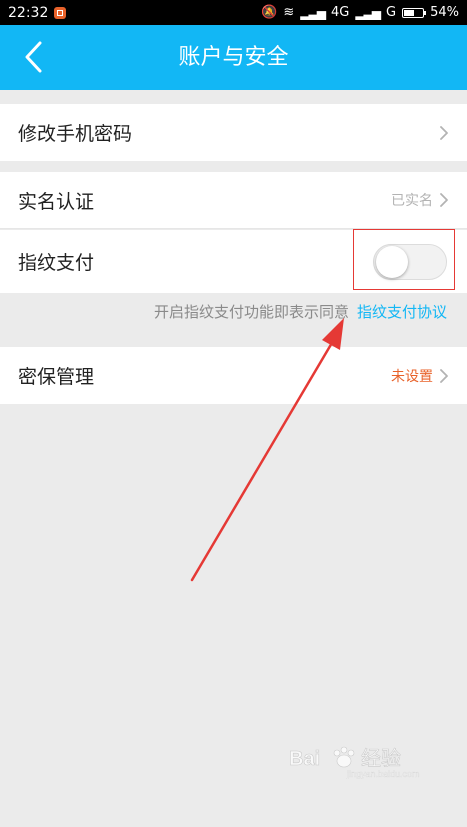 The height and width of the screenshot is (827, 467). I want to click on battery-icon, so click(414, 12).